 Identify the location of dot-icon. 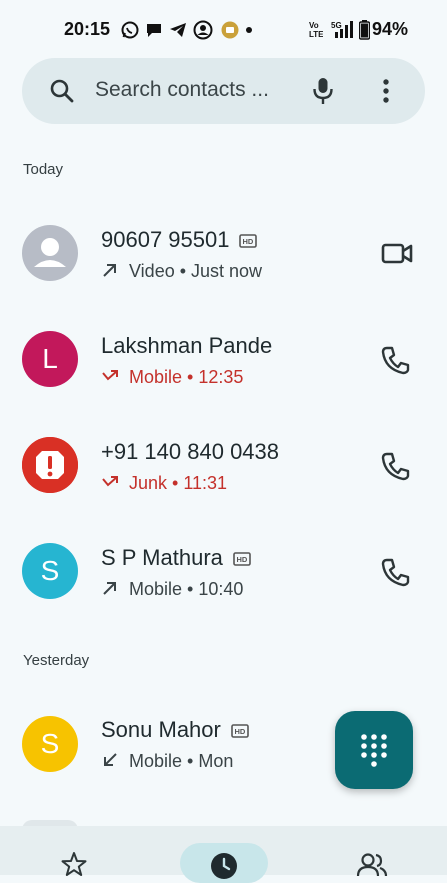
(249, 30).